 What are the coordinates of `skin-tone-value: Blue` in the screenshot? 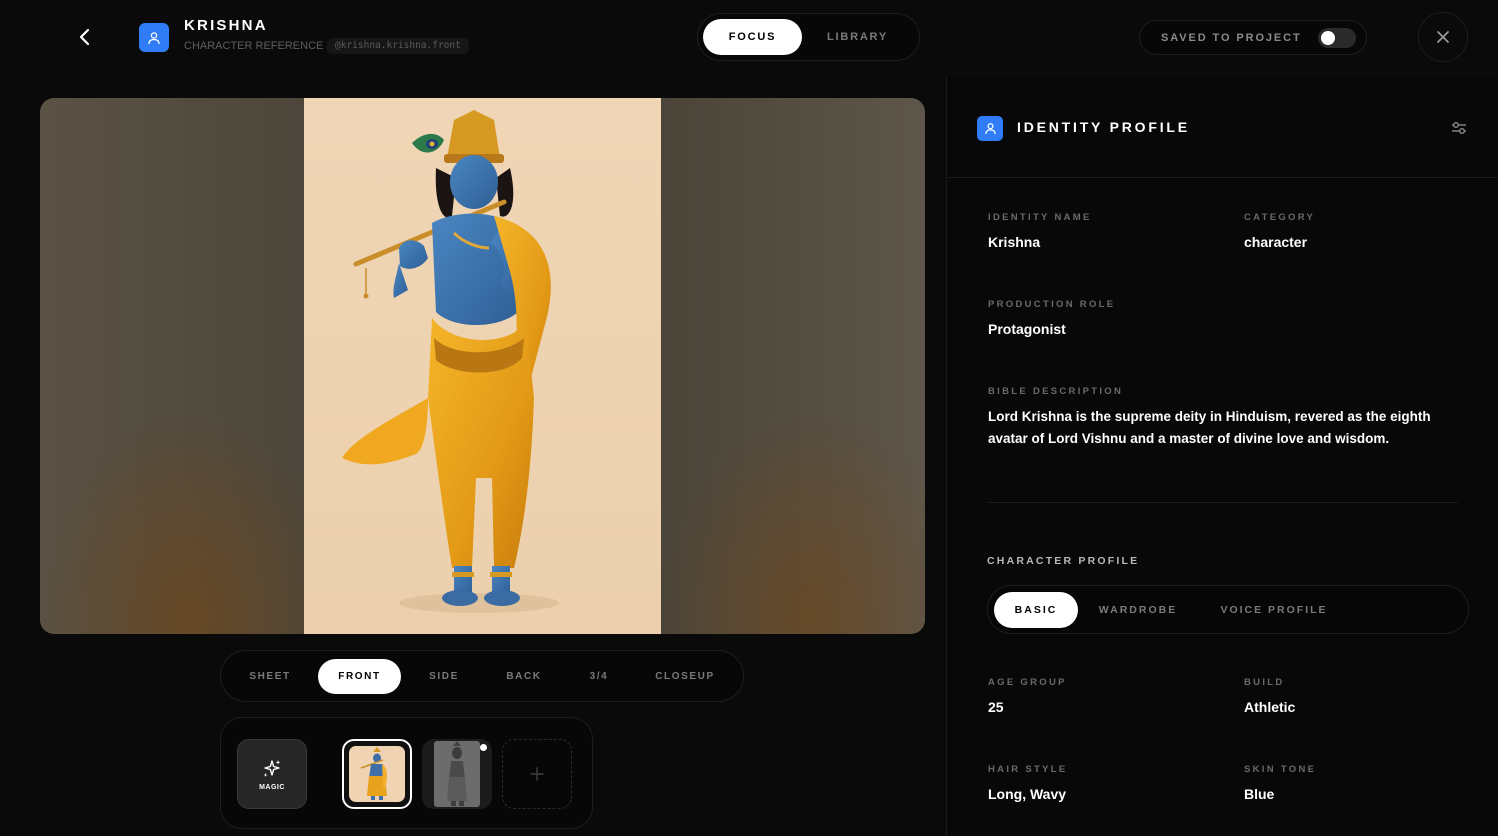 It's located at (1259, 794).